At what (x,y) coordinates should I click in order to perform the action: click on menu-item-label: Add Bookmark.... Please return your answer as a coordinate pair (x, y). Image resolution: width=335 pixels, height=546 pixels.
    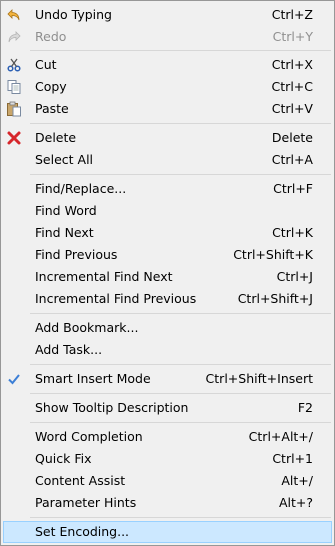
    Looking at the image, I should click on (87, 327).